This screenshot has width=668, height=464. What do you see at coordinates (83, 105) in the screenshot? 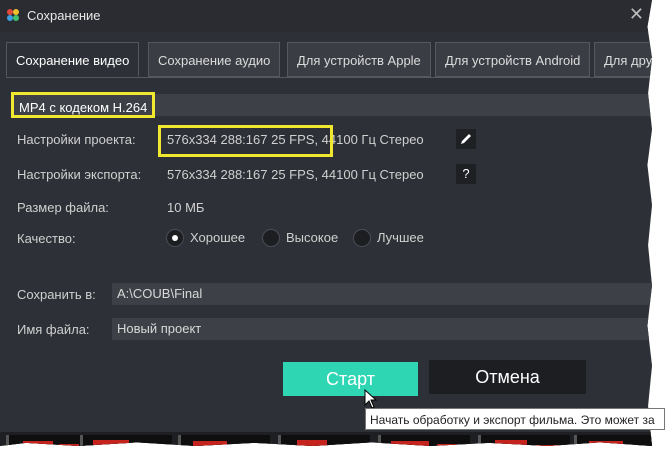
I see `format-label: MP4 с кодеком H.264` at bounding box center [83, 105].